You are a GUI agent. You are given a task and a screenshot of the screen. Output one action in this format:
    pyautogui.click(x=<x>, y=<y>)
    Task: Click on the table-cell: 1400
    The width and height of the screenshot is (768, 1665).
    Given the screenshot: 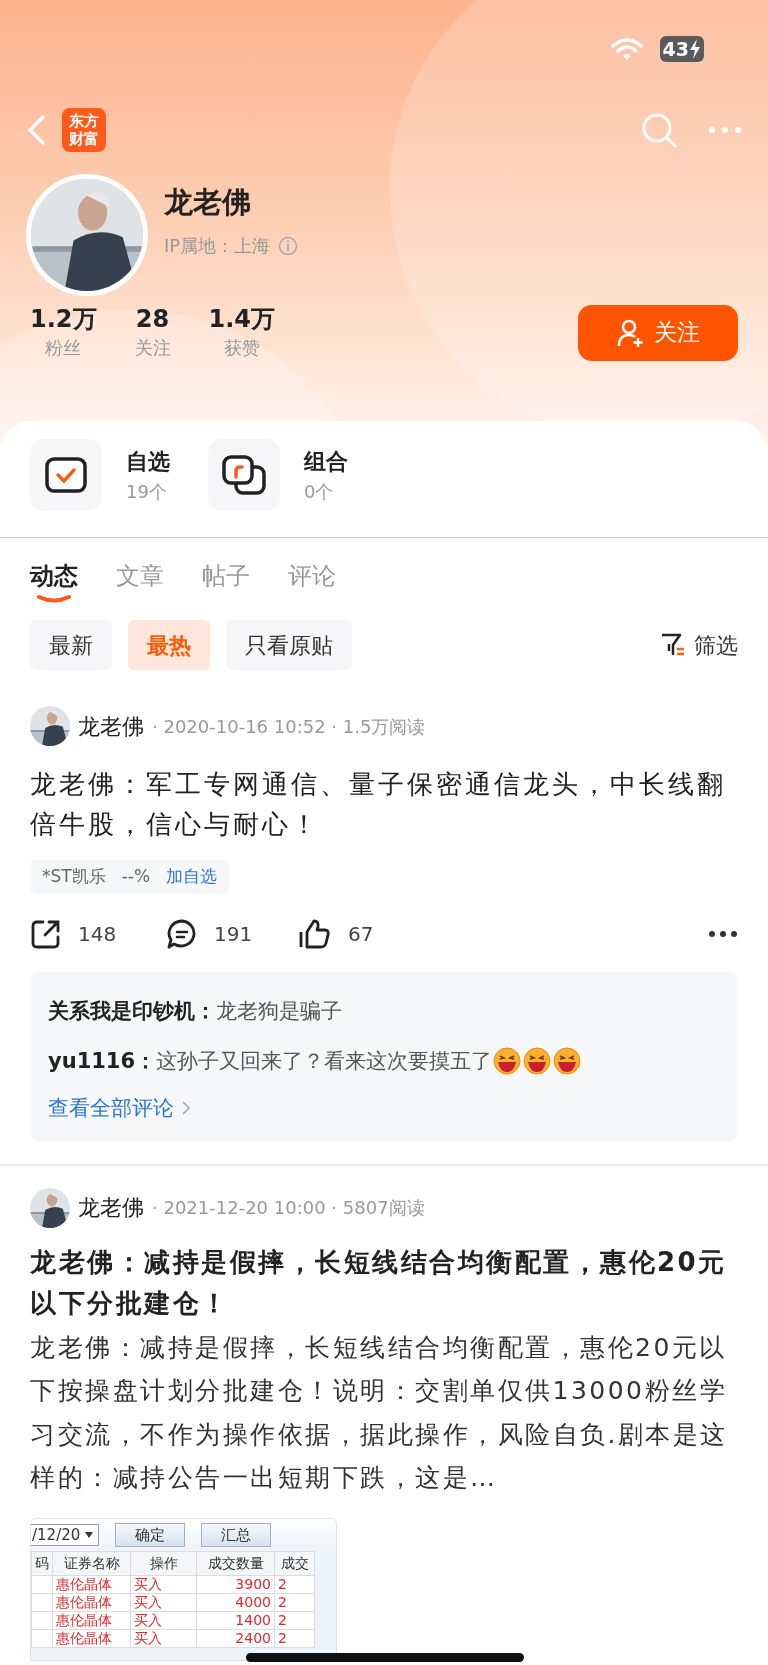 What is the action you would take?
    pyautogui.click(x=235, y=1620)
    